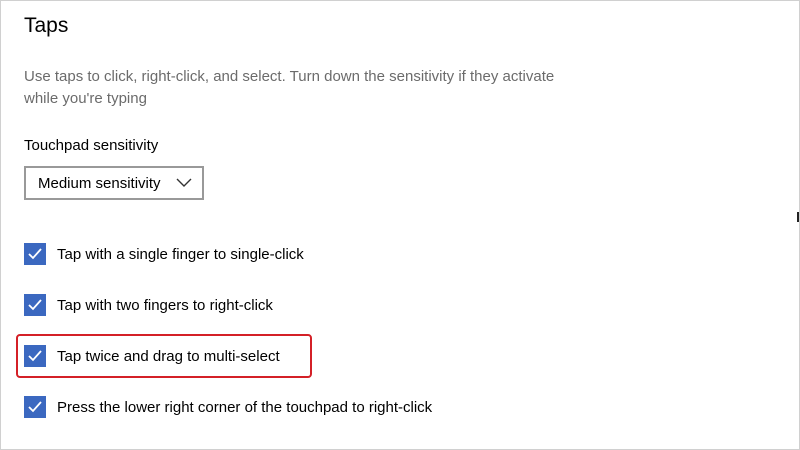  Describe the element at coordinates (180, 254) in the screenshot. I see `checkbox-label: Tap with a single finger to single-click` at that location.